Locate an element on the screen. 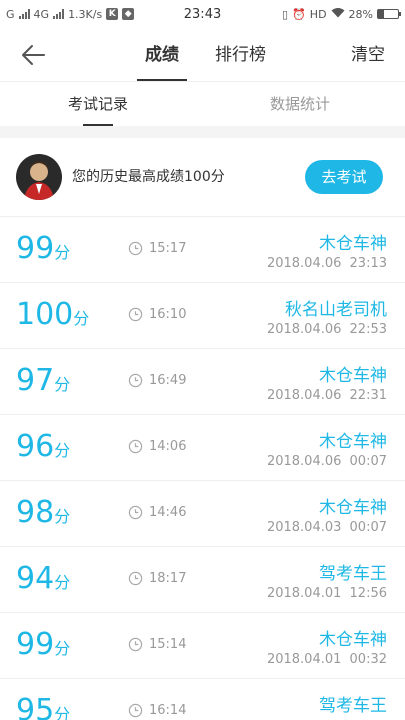  score-value: 95 is located at coordinates (35, 706).